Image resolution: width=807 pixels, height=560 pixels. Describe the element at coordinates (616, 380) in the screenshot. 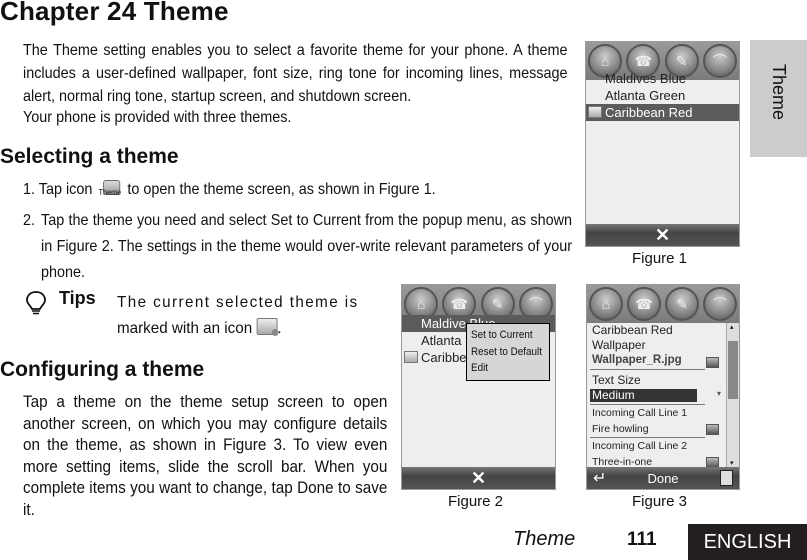

I see `text-size-label: Text Size` at that location.